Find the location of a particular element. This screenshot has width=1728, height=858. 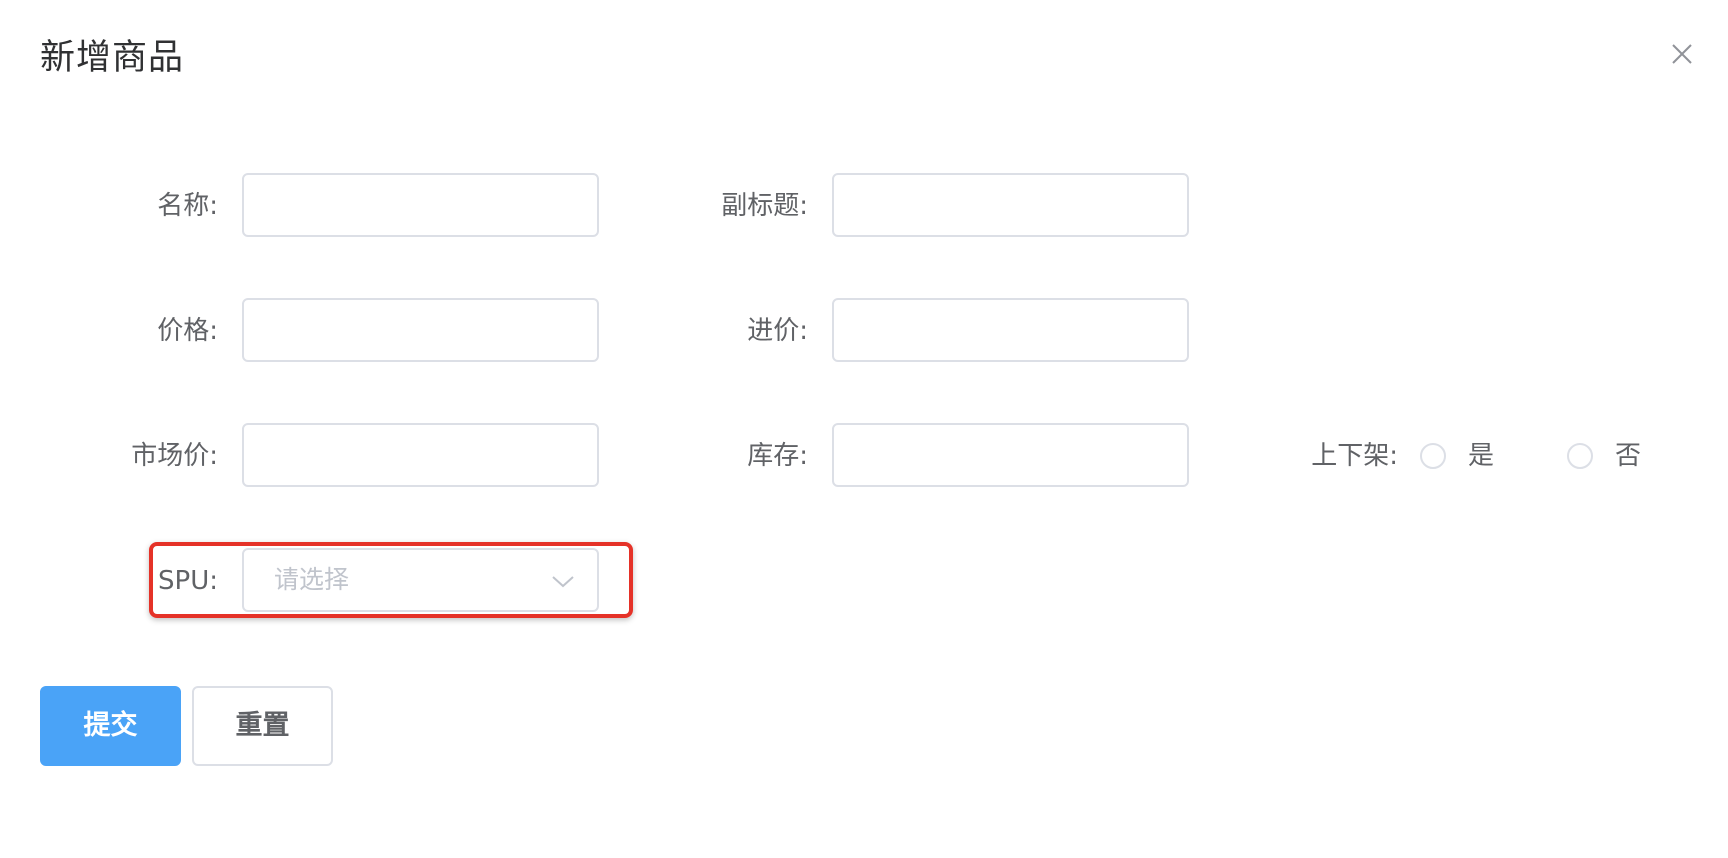

spu-select-placeholder: 请选择 is located at coordinates (312, 579).